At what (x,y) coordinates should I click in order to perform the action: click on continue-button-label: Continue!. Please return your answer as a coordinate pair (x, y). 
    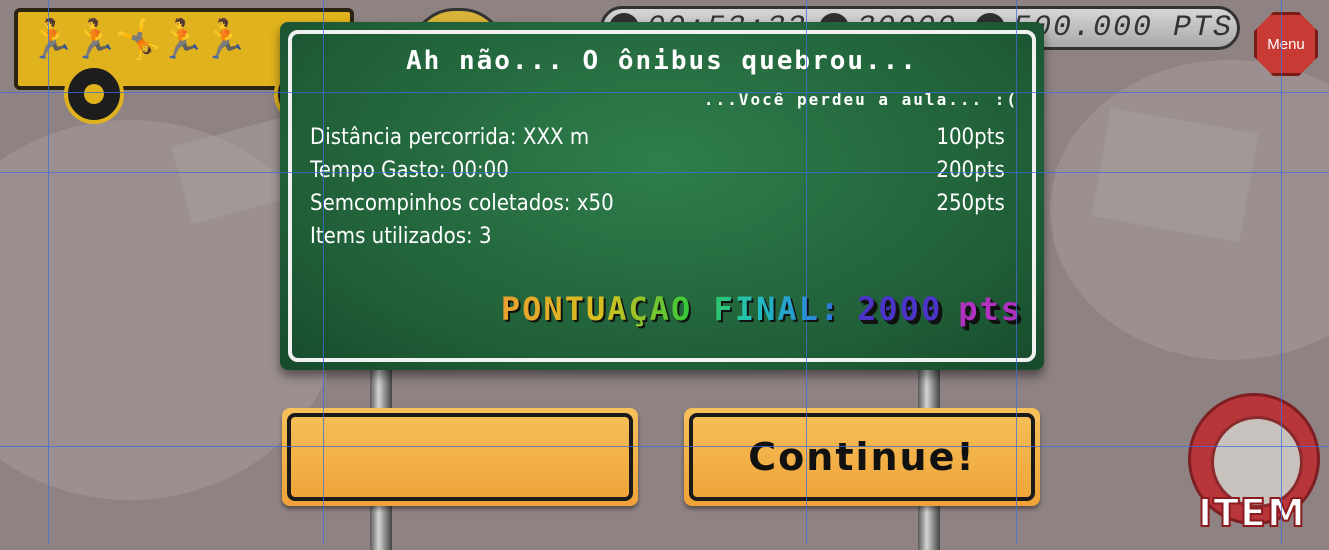
    Looking at the image, I should click on (862, 457).